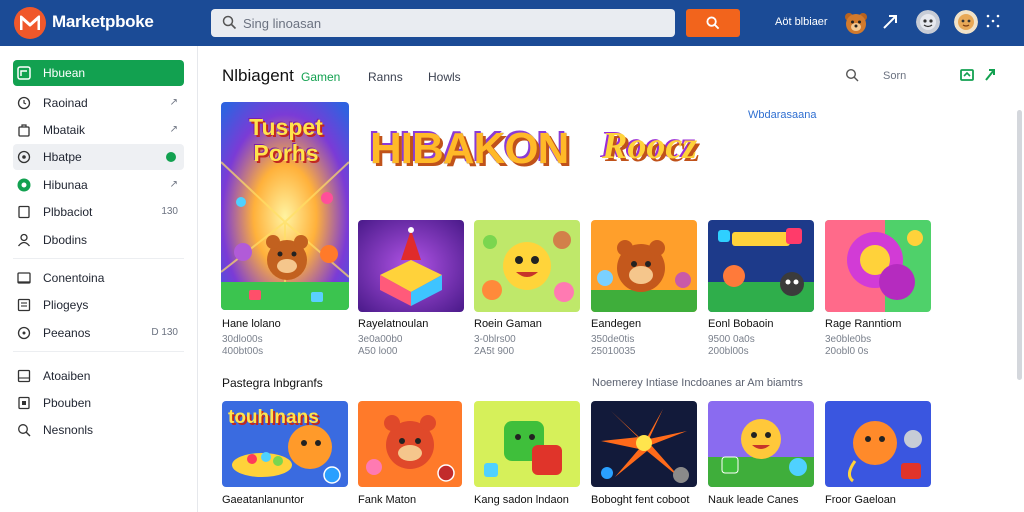 The width and height of the screenshot is (1024, 512). What do you see at coordinates (24, 376) in the screenshot?
I see `gallery-icon` at bounding box center [24, 376].